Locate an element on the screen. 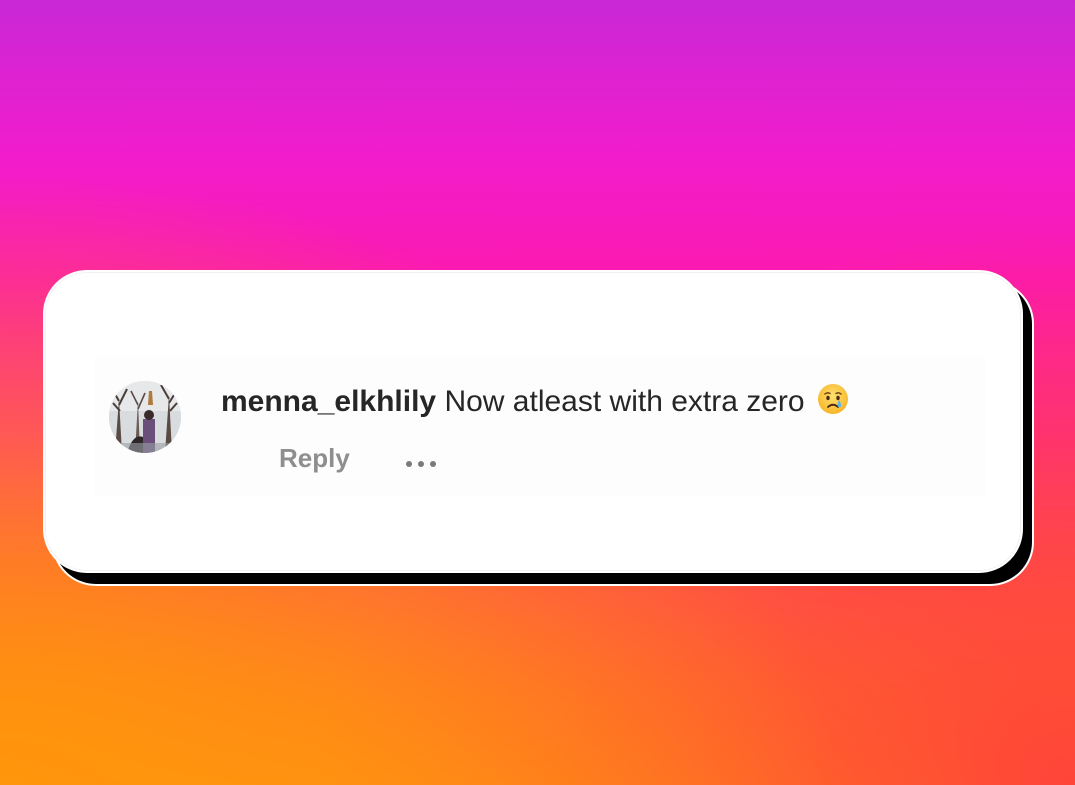  avatar is located at coordinates (145, 417).